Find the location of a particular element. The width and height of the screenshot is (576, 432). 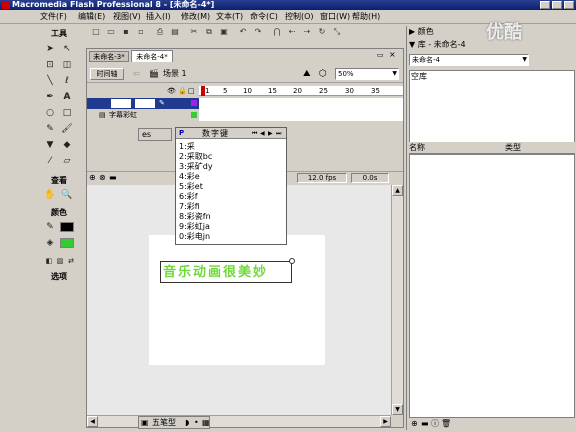

ink-bottle-icon: ▼ is located at coordinates (50, 145).